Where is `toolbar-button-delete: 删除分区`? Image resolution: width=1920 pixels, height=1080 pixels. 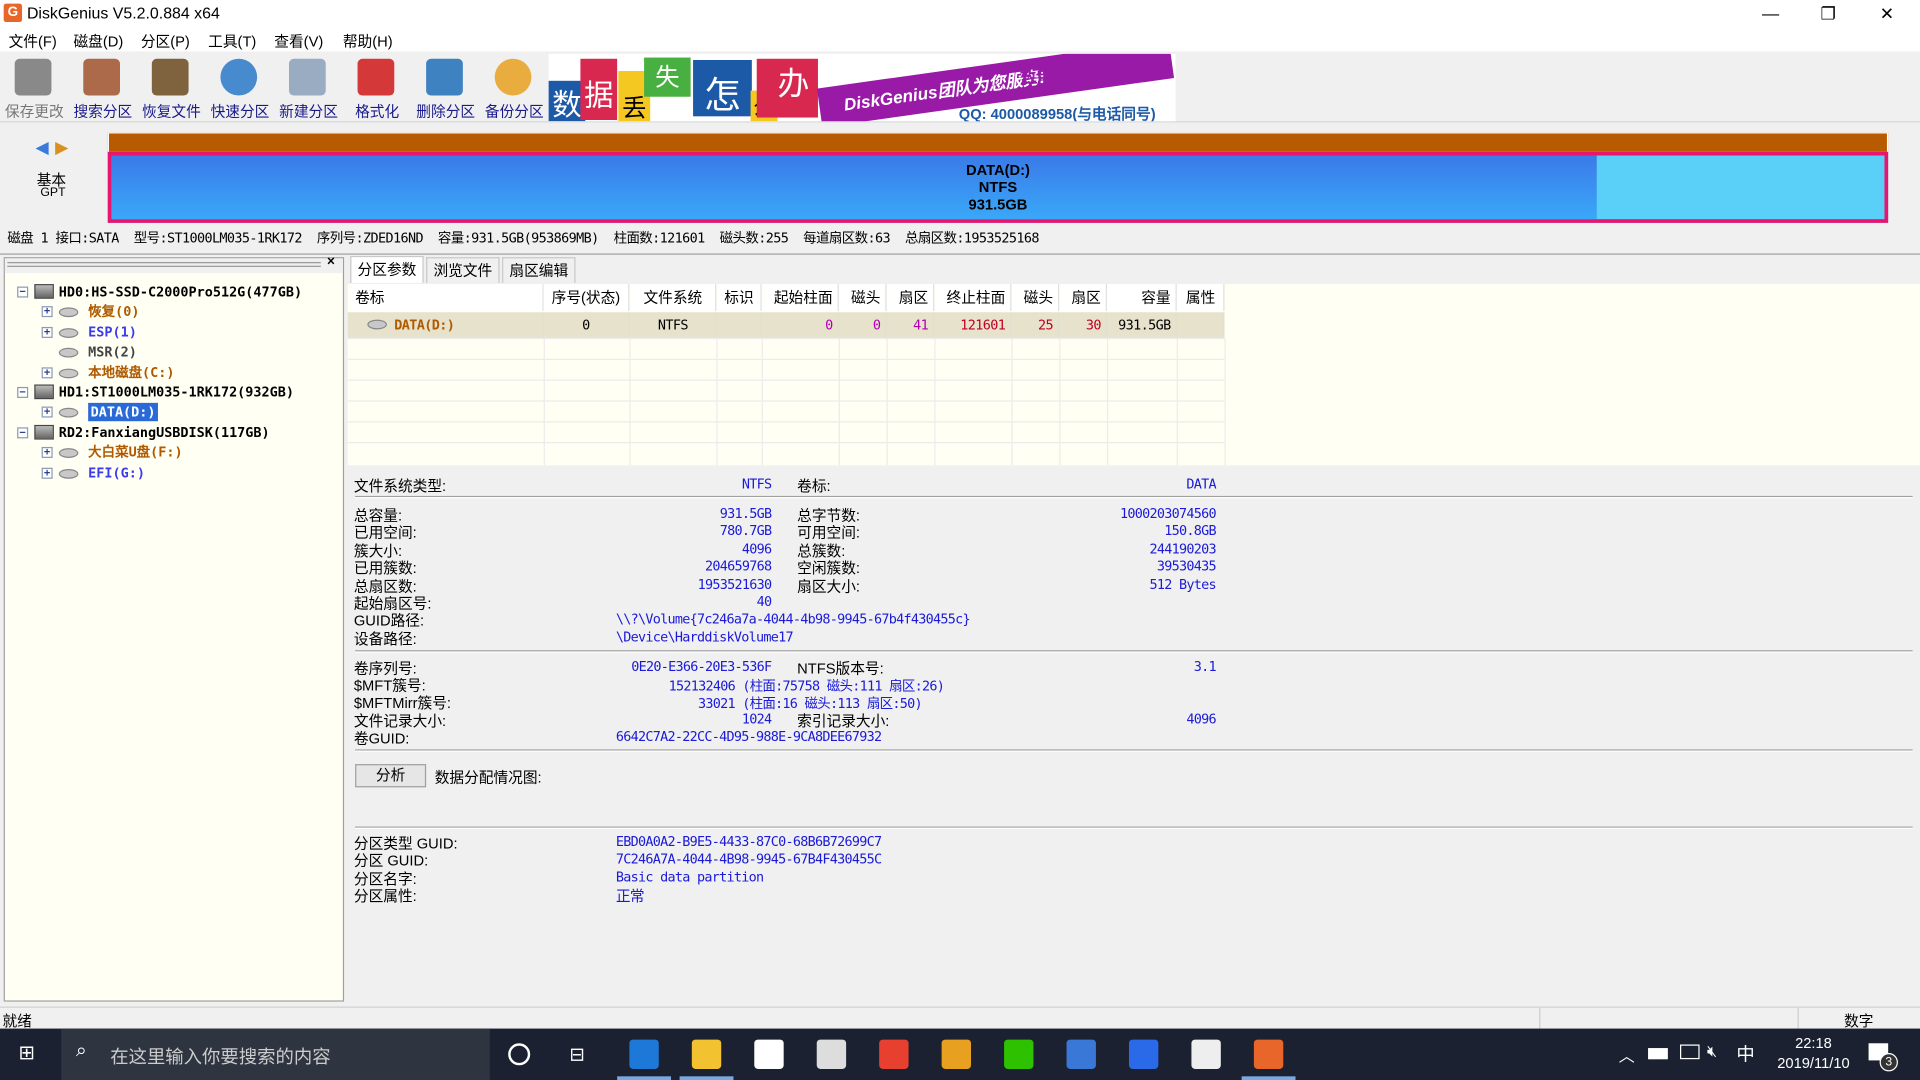 toolbar-button-delete: 删除分区 is located at coordinates (445, 87).